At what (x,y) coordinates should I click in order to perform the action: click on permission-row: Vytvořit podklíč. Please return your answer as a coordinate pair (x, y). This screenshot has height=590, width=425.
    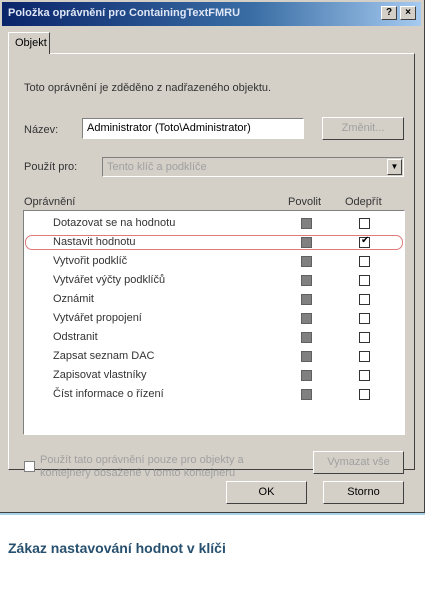
    Looking at the image, I should click on (214, 261).